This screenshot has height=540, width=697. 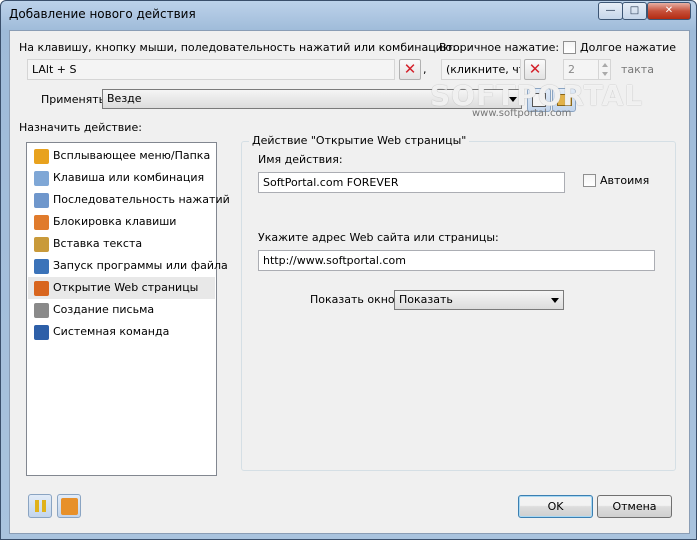 What do you see at coordinates (569, 47) in the screenshot?
I see `long-press-checkbox` at bounding box center [569, 47].